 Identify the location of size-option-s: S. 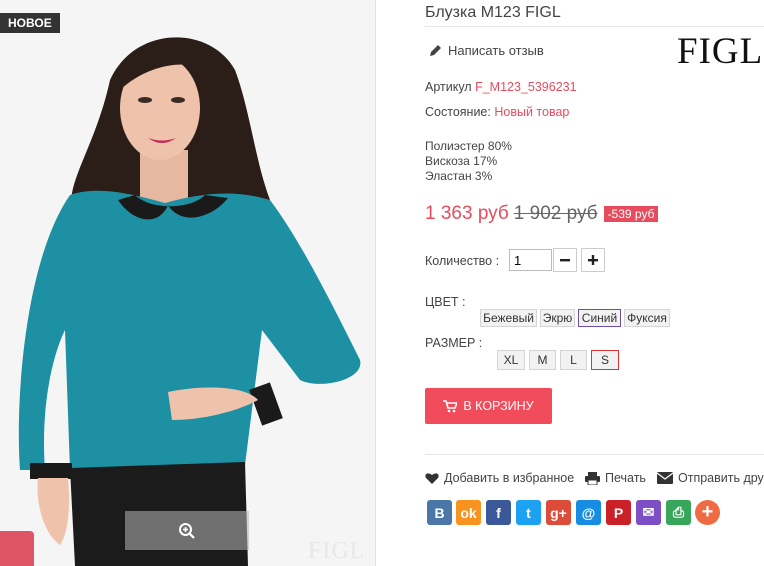
(605, 360).